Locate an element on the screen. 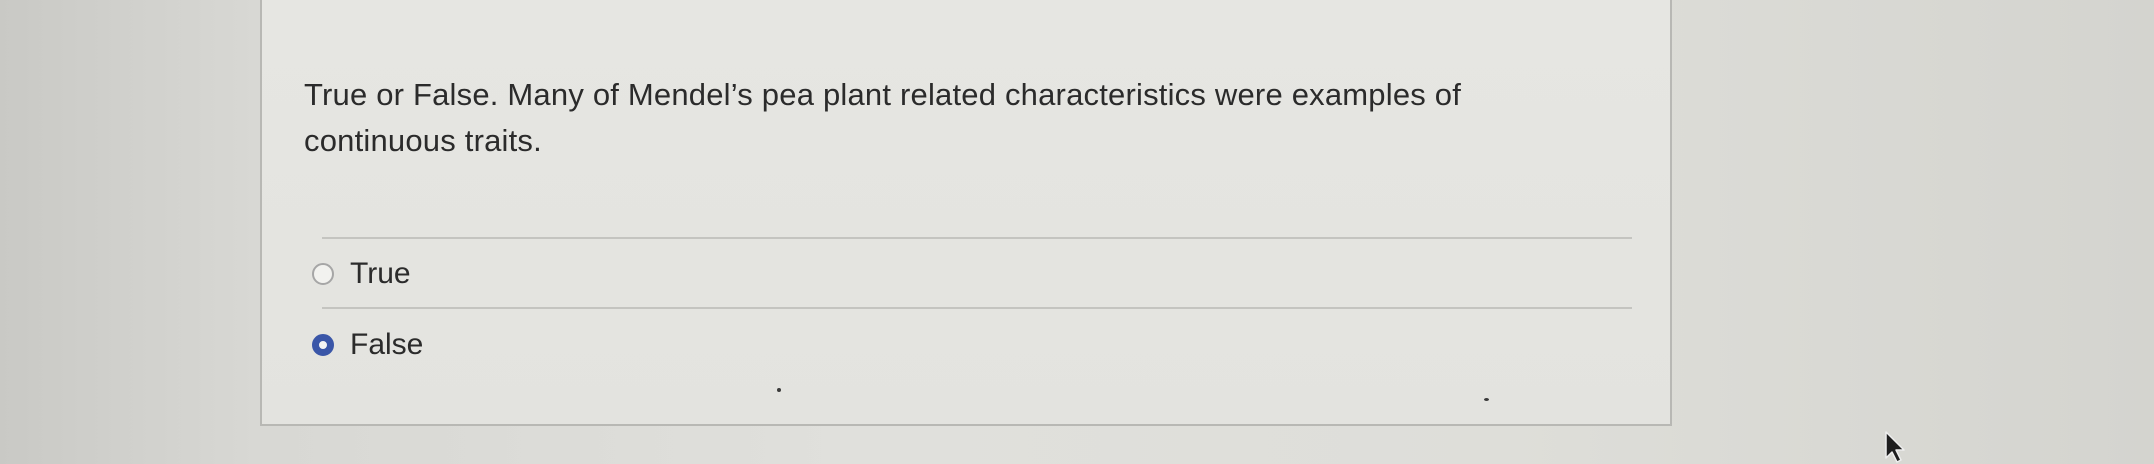 Image resolution: width=2154 pixels, height=464 pixels. option-true: True is located at coordinates (361, 274).